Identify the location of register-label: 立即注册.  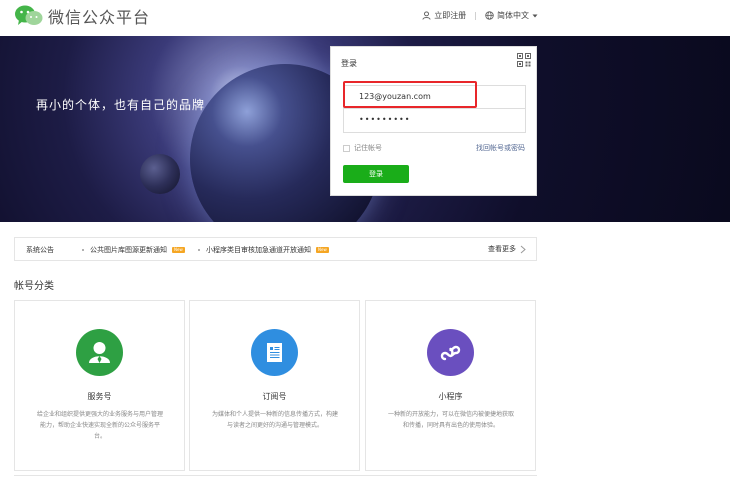
(450, 15).